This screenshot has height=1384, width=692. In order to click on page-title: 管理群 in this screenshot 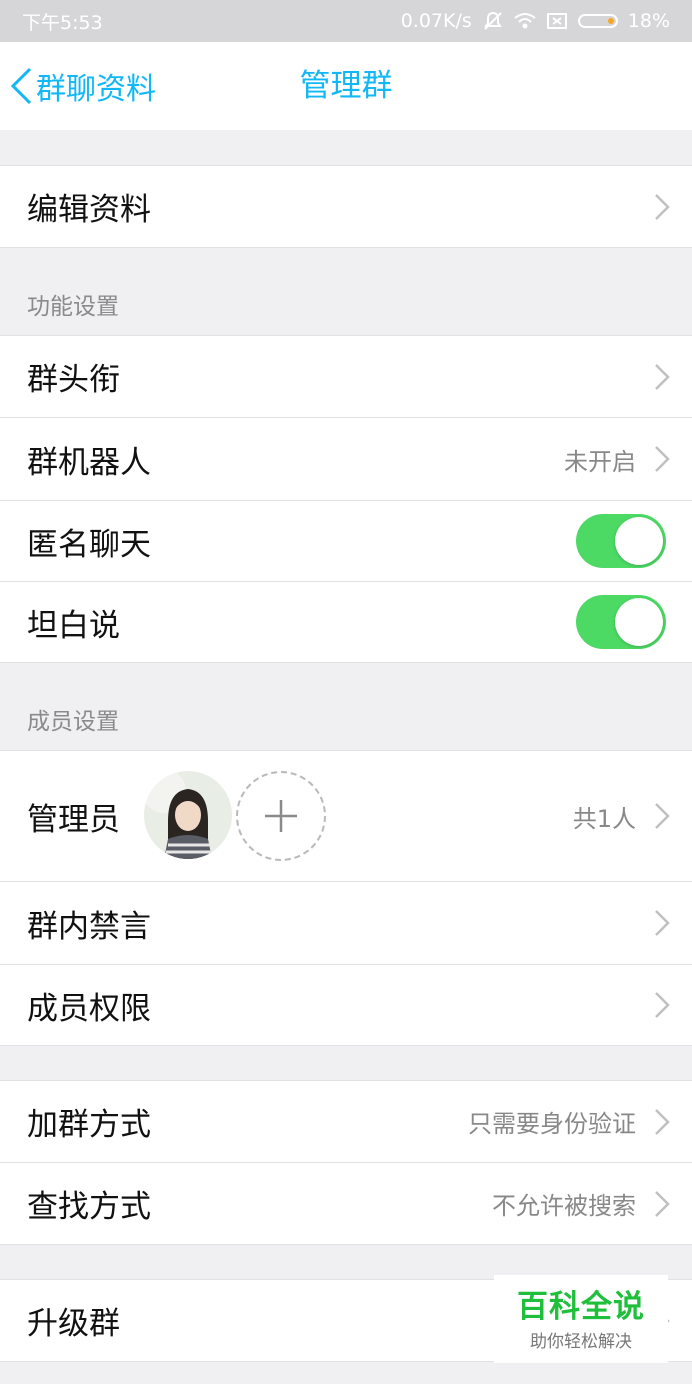, I will do `click(346, 86)`.